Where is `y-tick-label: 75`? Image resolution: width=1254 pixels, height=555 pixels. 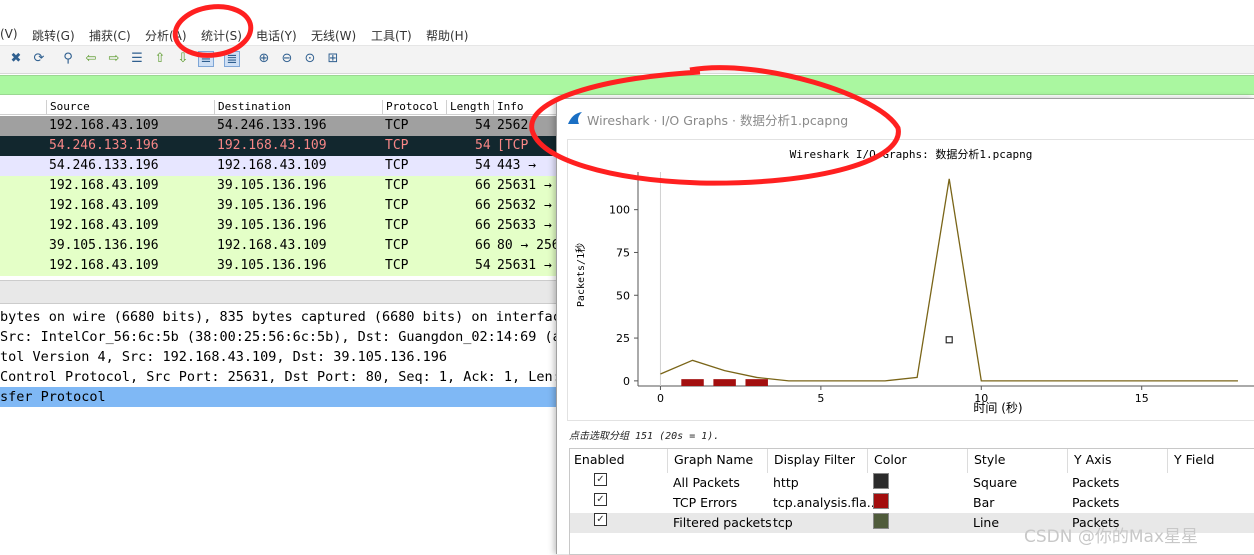
y-tick-label: 75 is located at coordinates (623, 252).